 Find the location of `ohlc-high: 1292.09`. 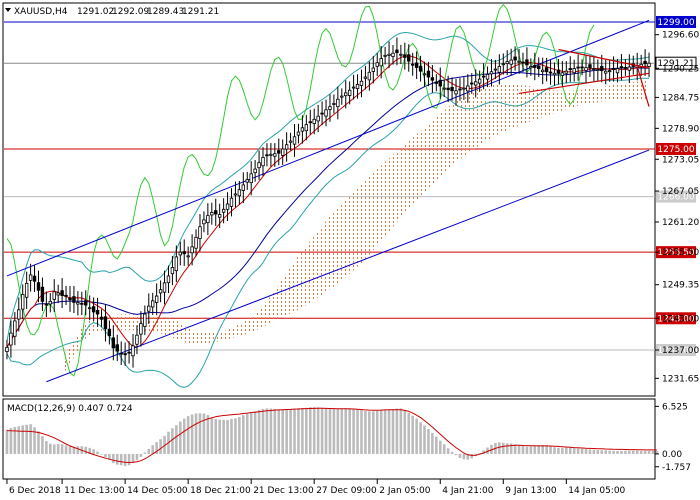

ohlc-high: 1292.09 is located at coordinates (130, 12).